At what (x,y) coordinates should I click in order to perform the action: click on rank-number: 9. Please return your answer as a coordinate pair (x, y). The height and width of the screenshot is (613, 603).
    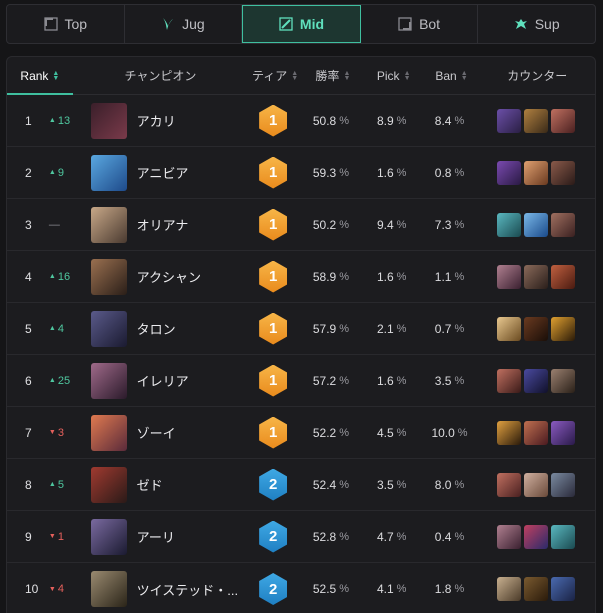
    Looking at the image, I should click on (28, 536).